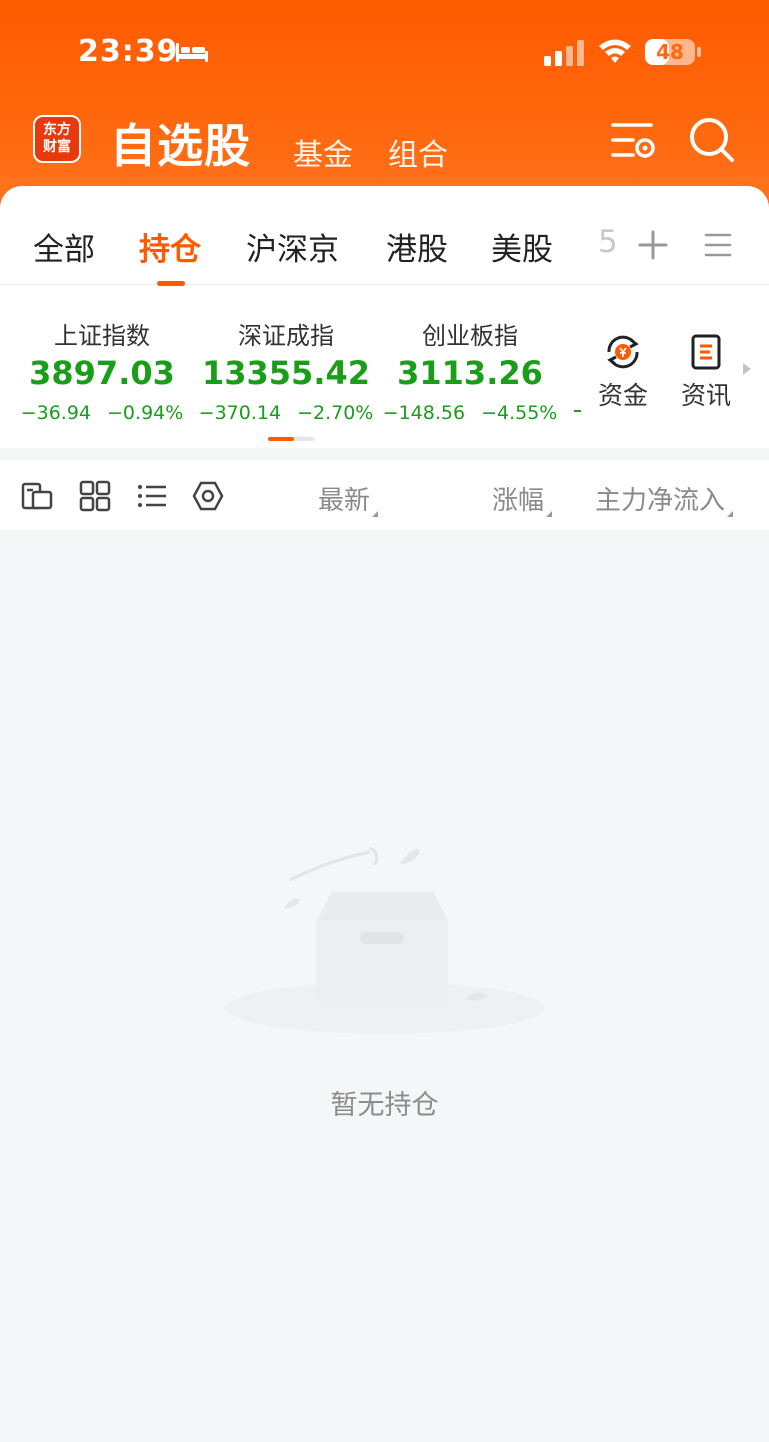  What do you see at coordinates (384, 143) in the screenshot?
I see `nav-bar: 东方 财富 自选股 基金 组合` at bounding box center [384, 143].